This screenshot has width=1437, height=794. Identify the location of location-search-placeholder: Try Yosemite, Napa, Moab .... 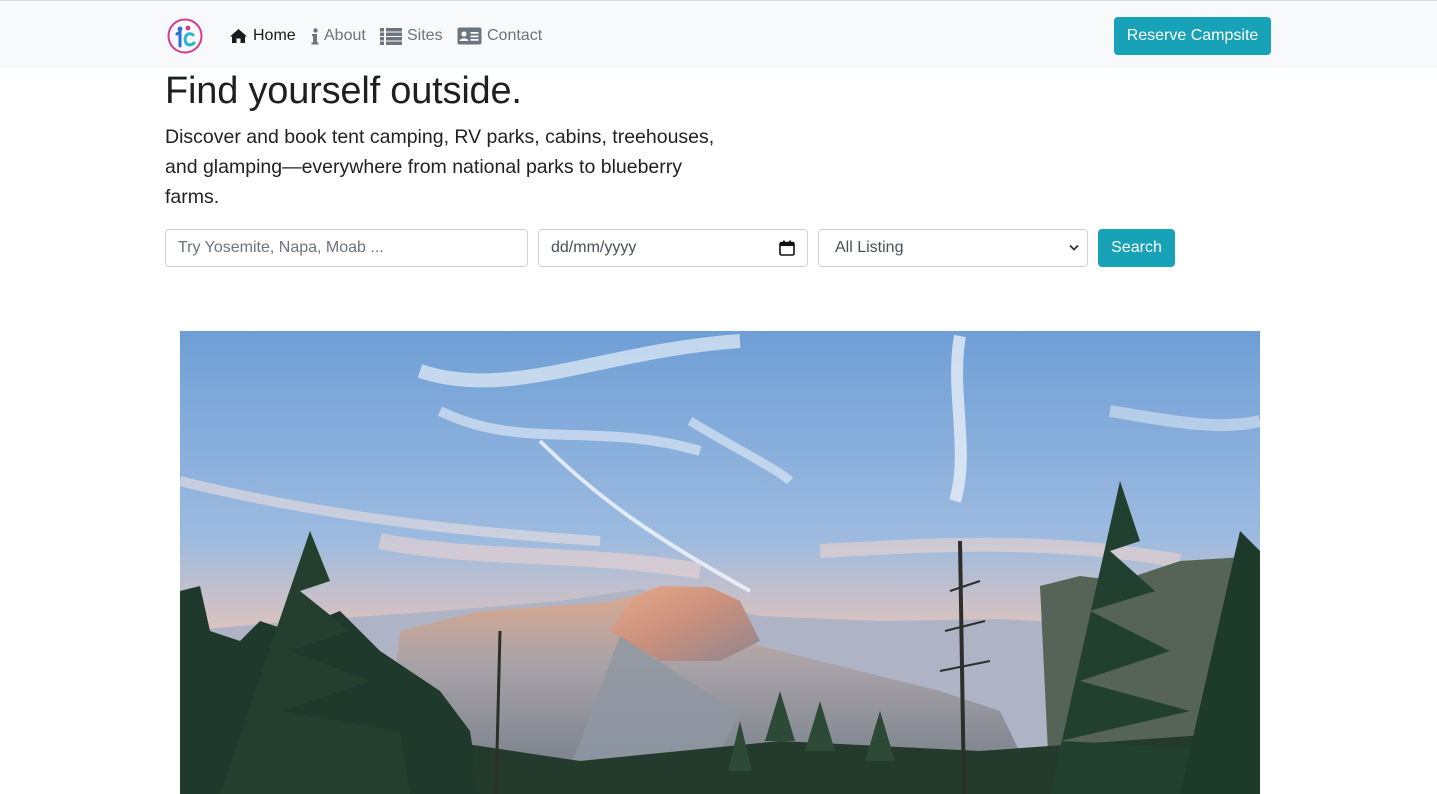
(281, 247).